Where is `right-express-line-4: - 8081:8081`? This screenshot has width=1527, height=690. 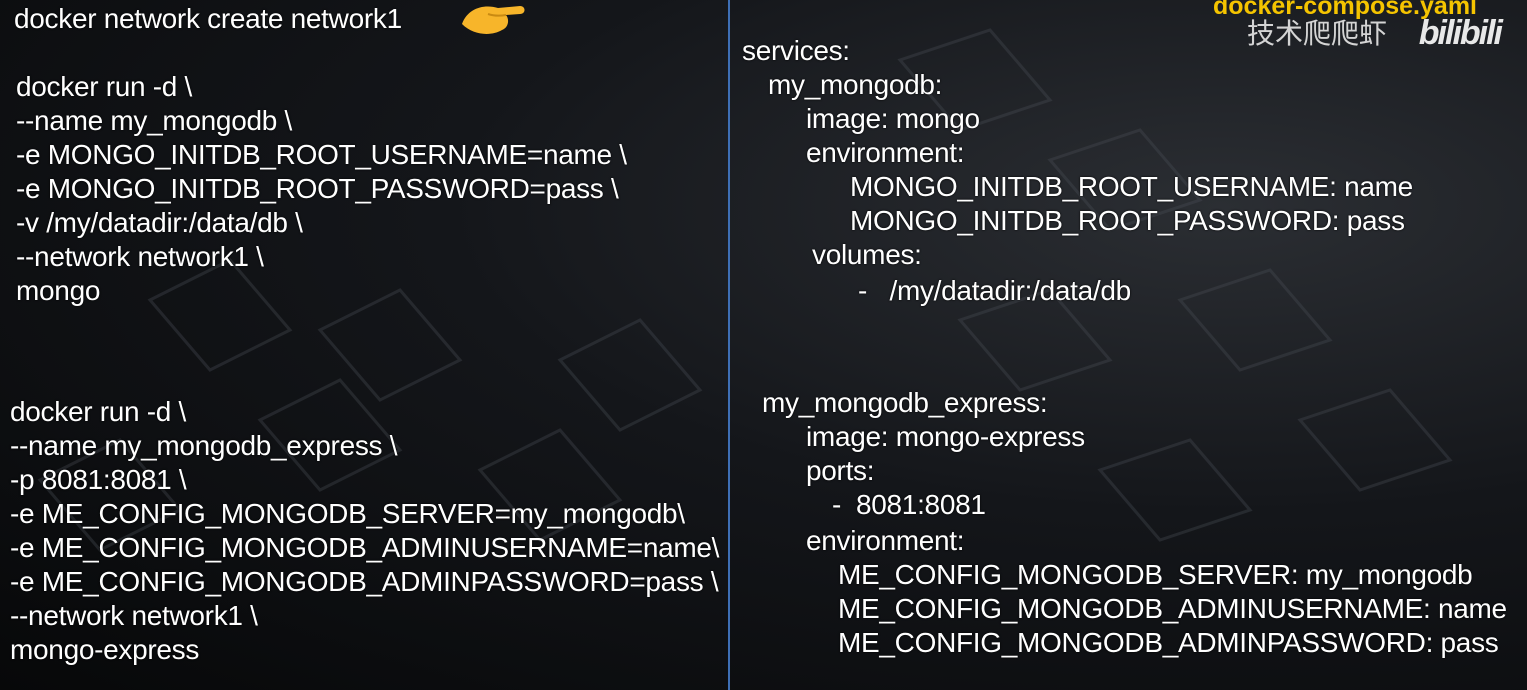
right-express-line-4: - 8081:8081 is located at coordinates (909, 504).